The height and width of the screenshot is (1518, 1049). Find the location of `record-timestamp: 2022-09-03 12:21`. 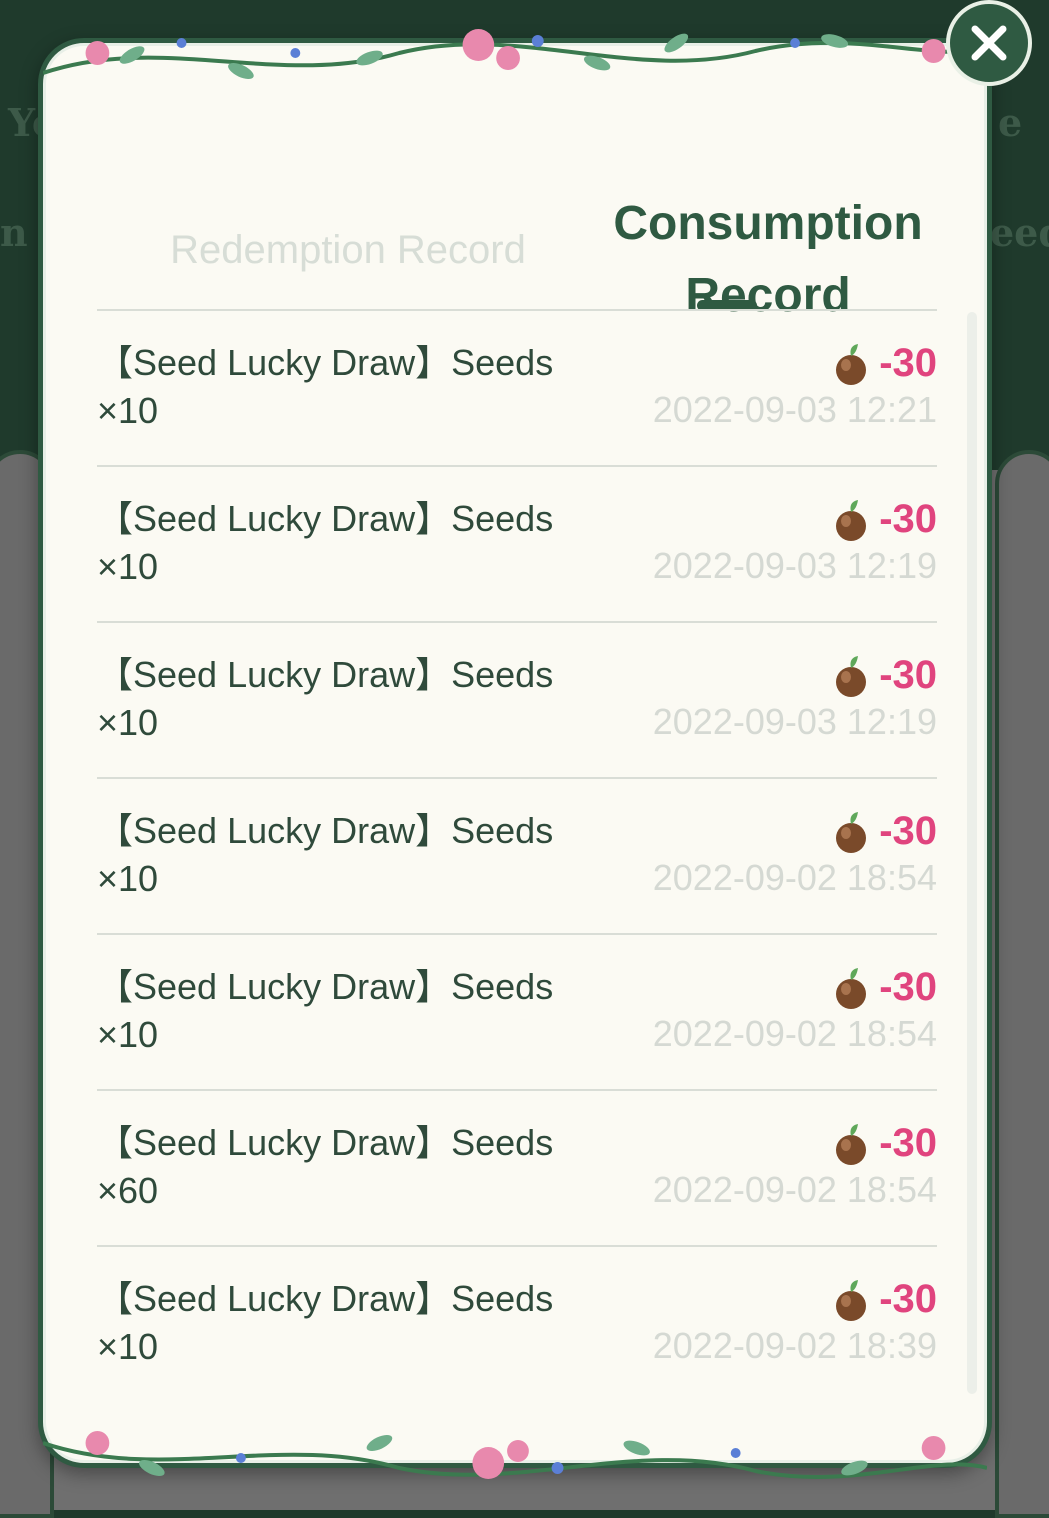

record-timestamp: 2022-09-03 12:21 is located at coordinates (794, 409).